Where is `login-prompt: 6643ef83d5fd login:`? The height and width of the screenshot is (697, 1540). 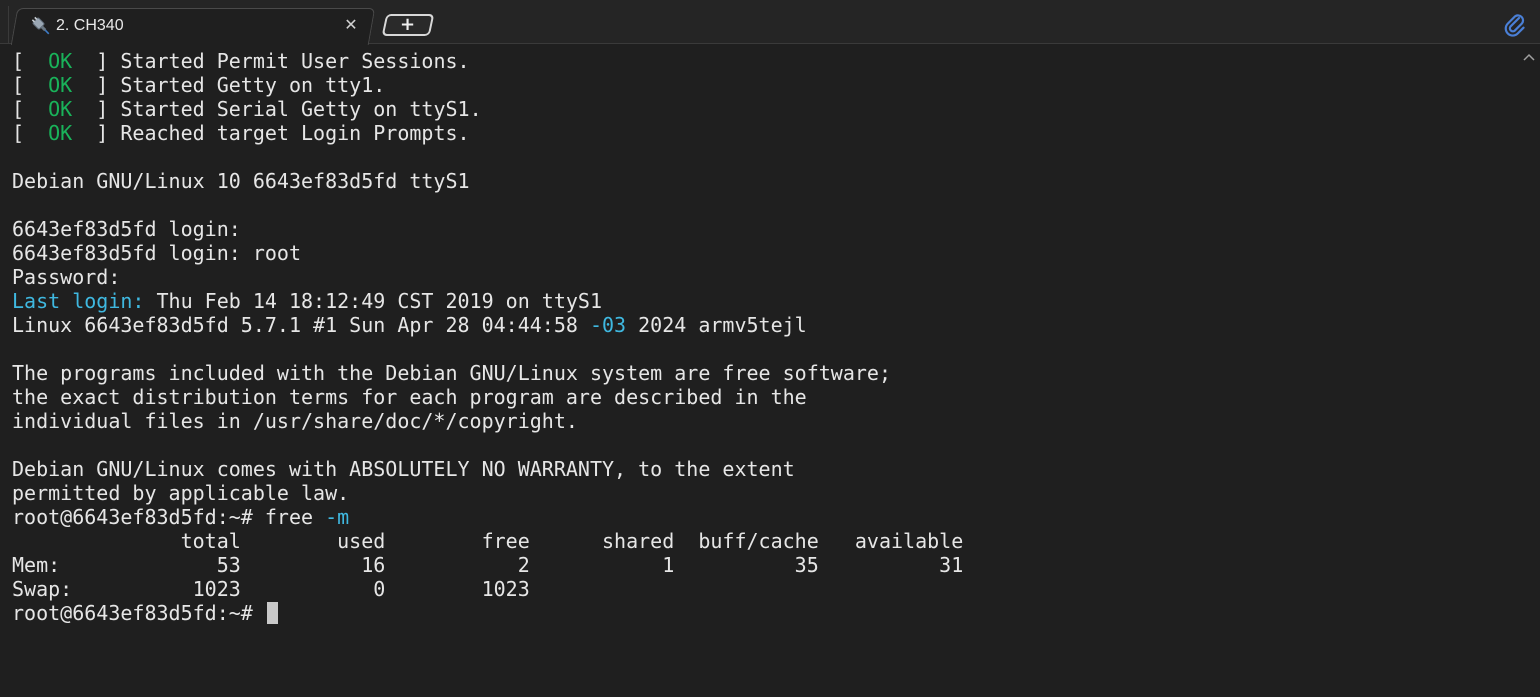
login-prompt: 6643ef83d5fd login: is located at coordinates (126, 229).